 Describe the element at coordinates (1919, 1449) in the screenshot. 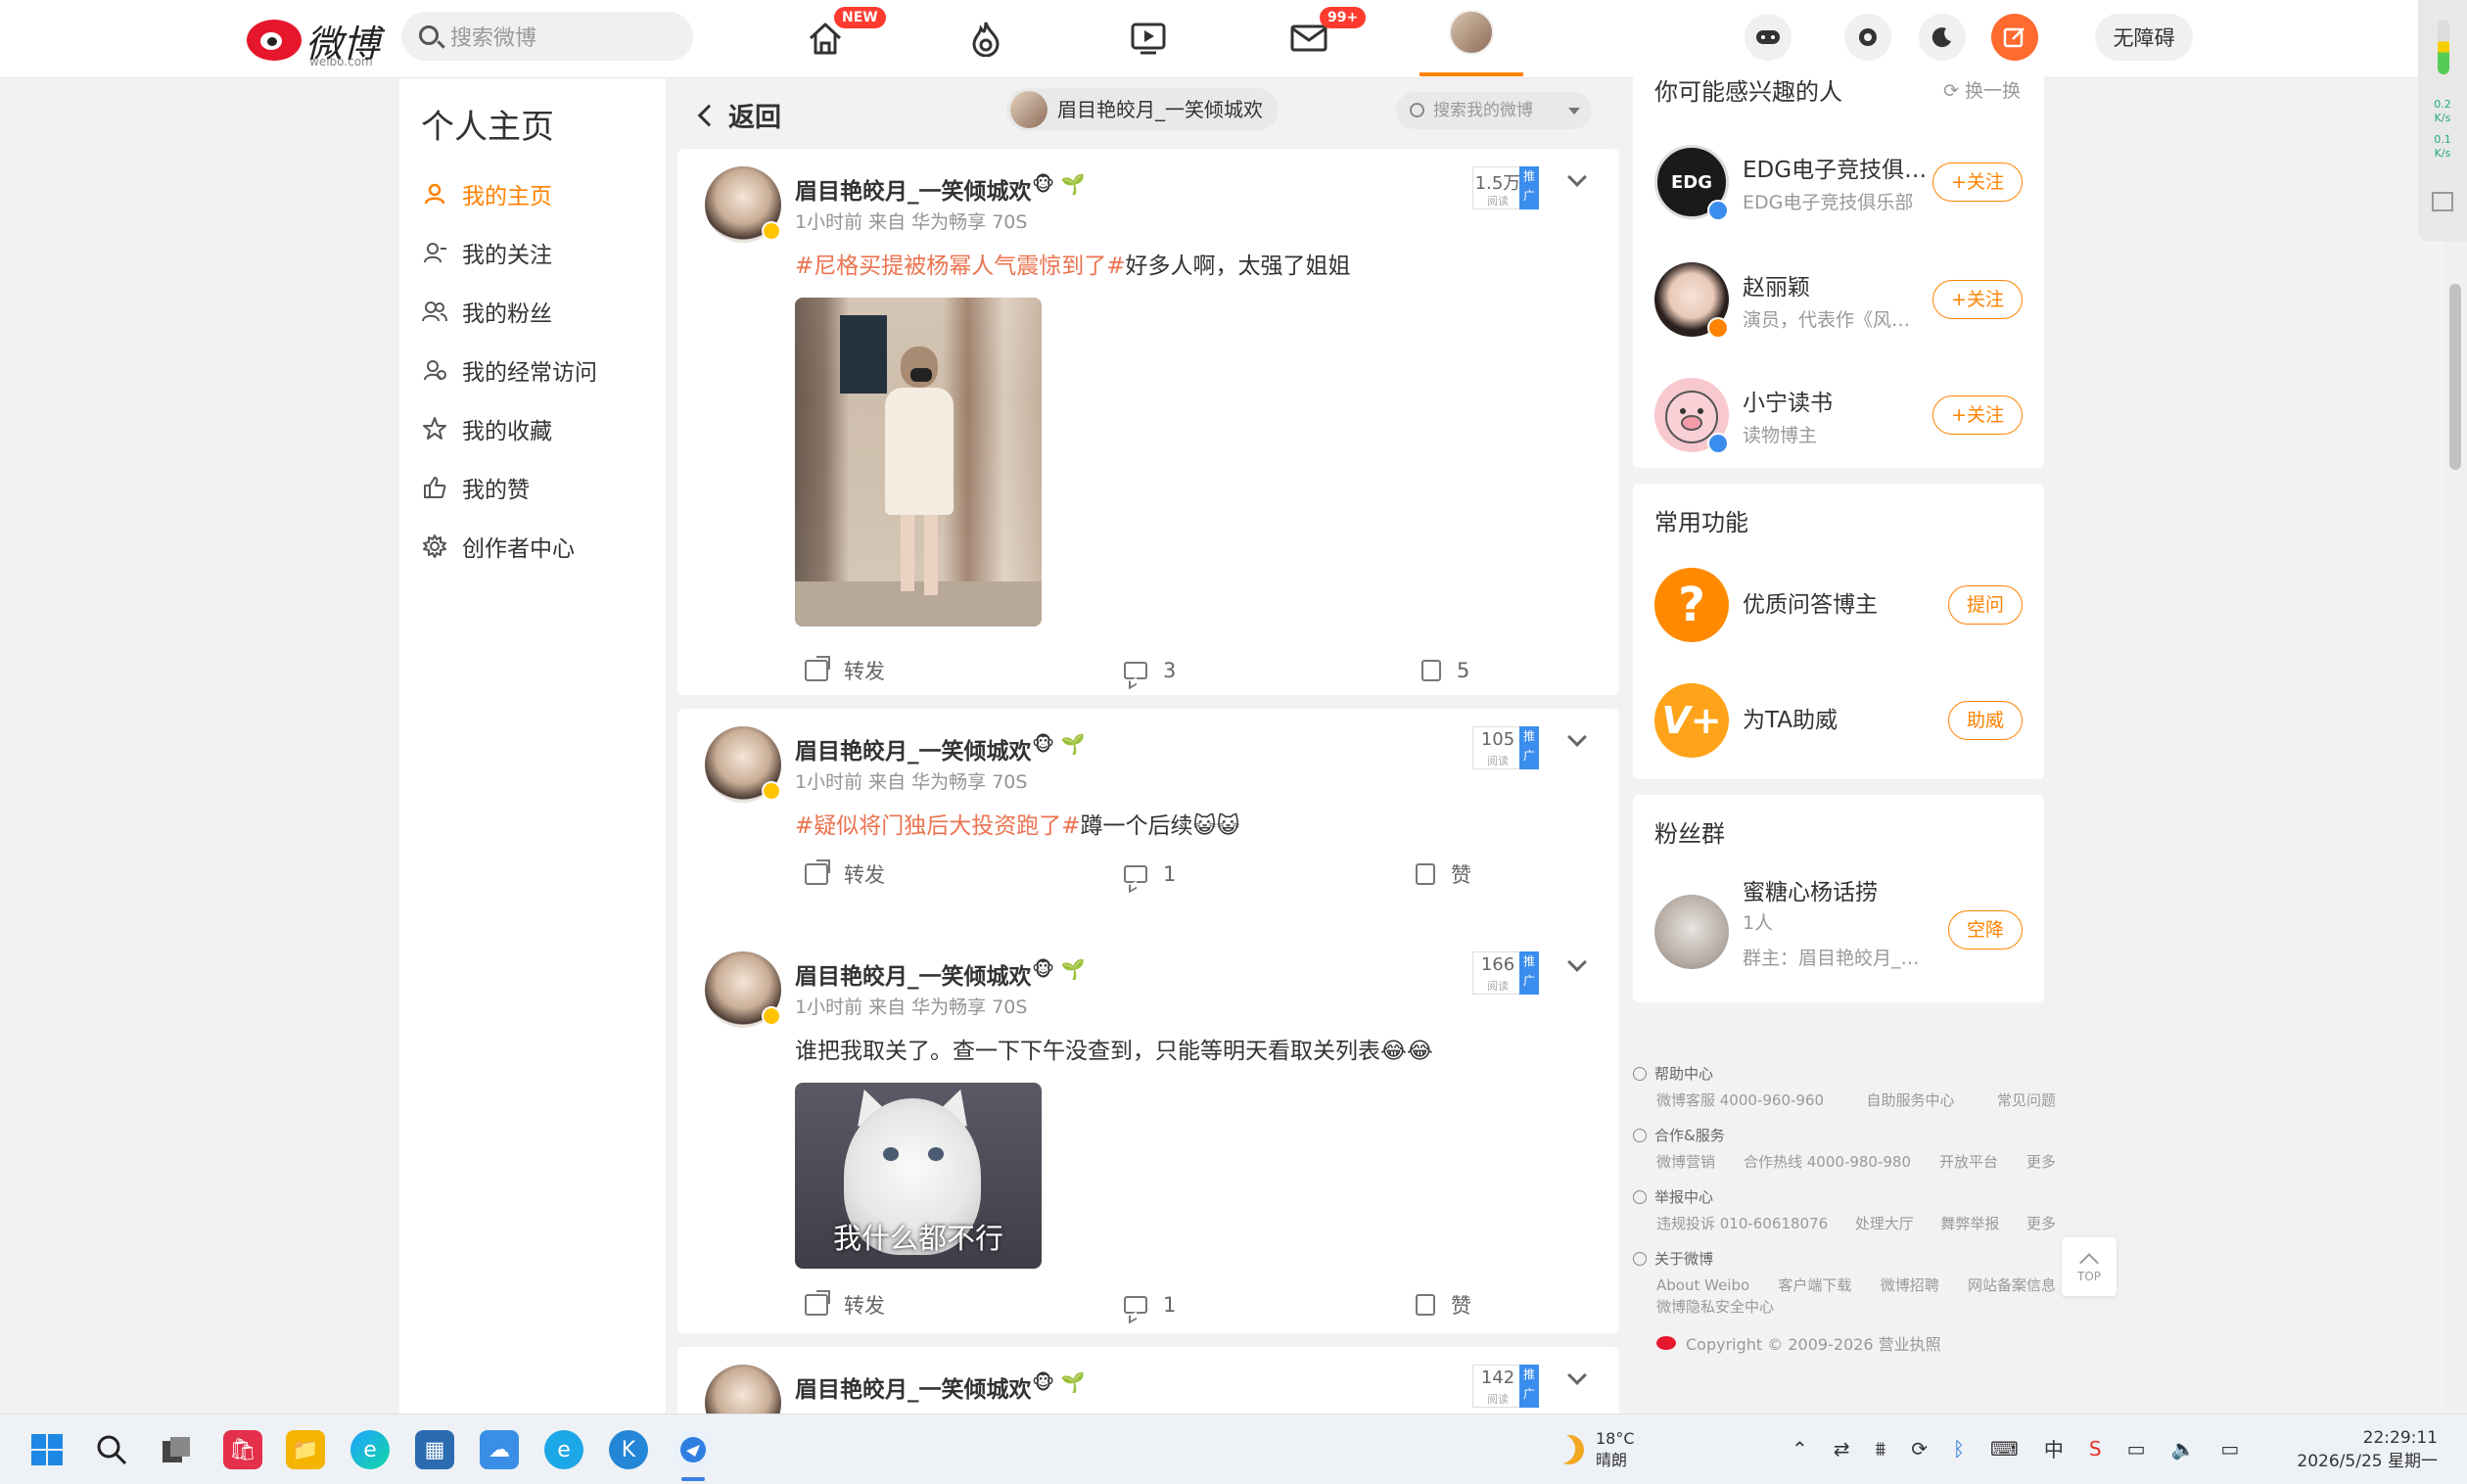

I see `refresh-tray-icon: ⟳` at that location.